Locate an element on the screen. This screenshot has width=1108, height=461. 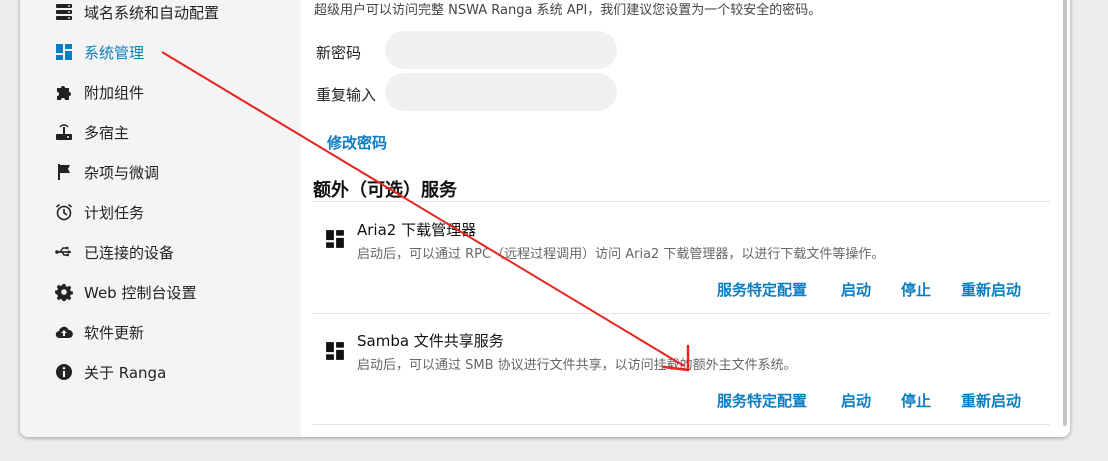
sidebar-item-addons: 附加组件 is located at coordinates (99, 92).